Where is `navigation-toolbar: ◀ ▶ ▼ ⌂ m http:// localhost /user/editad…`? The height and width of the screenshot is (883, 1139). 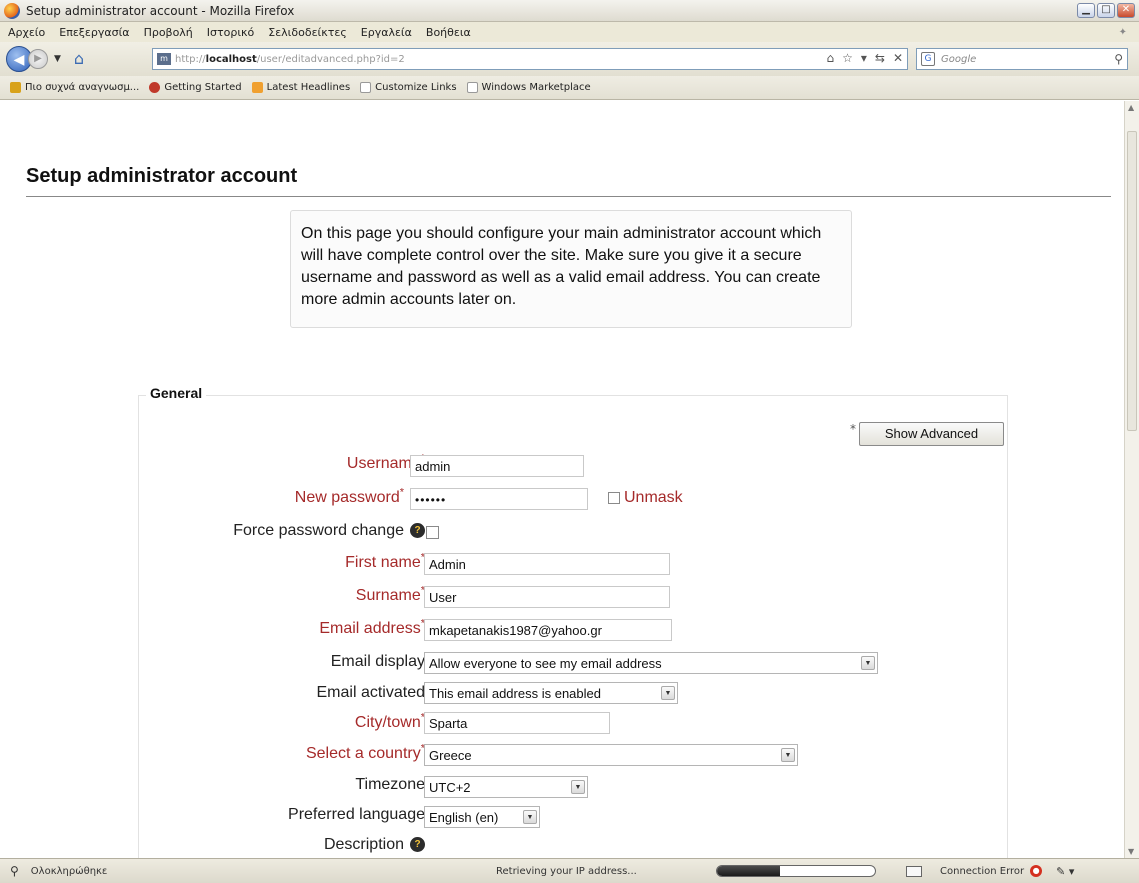 navigation-toolbar: ◀ ▶ ▼ ⌂ m http:// localhost /user/editad… is located at coordinates (569, 59).